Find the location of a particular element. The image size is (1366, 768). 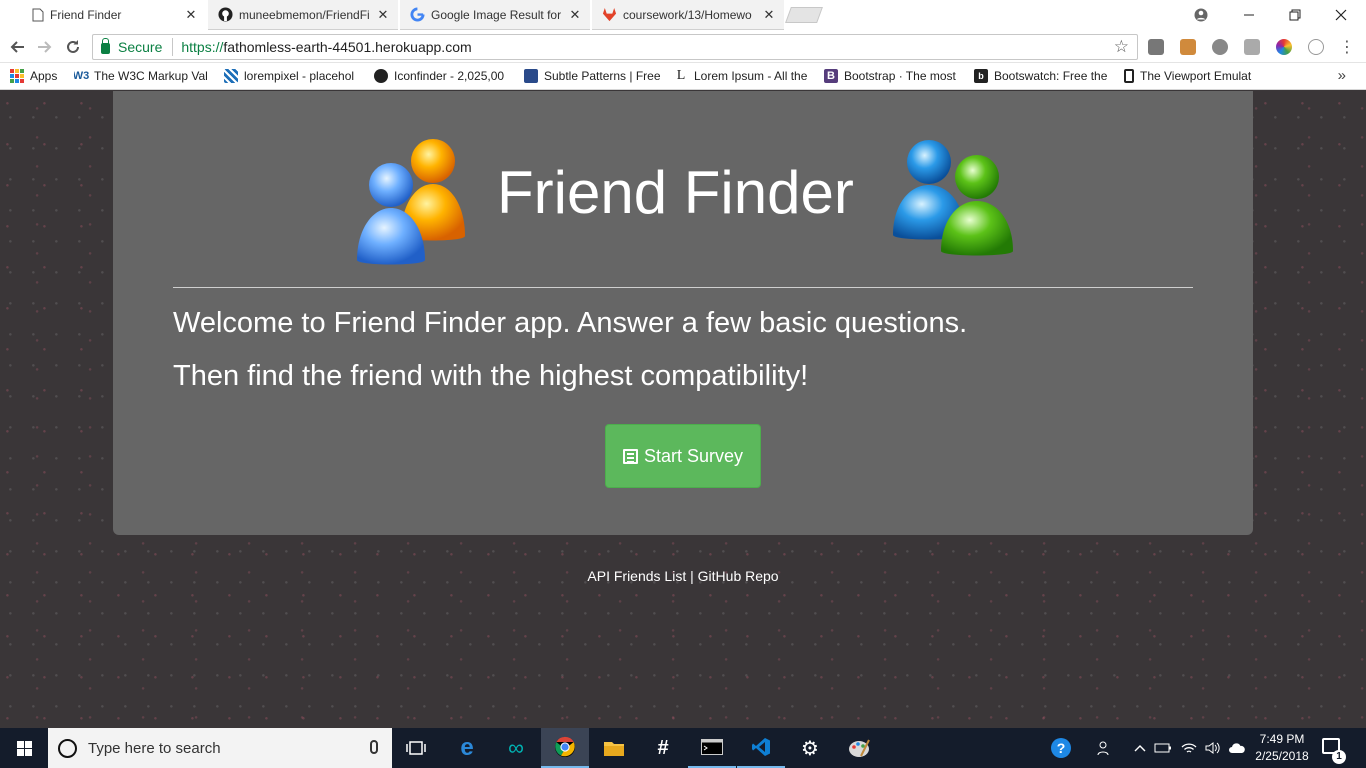

cortana-icon is located at coordinates (67, 748).